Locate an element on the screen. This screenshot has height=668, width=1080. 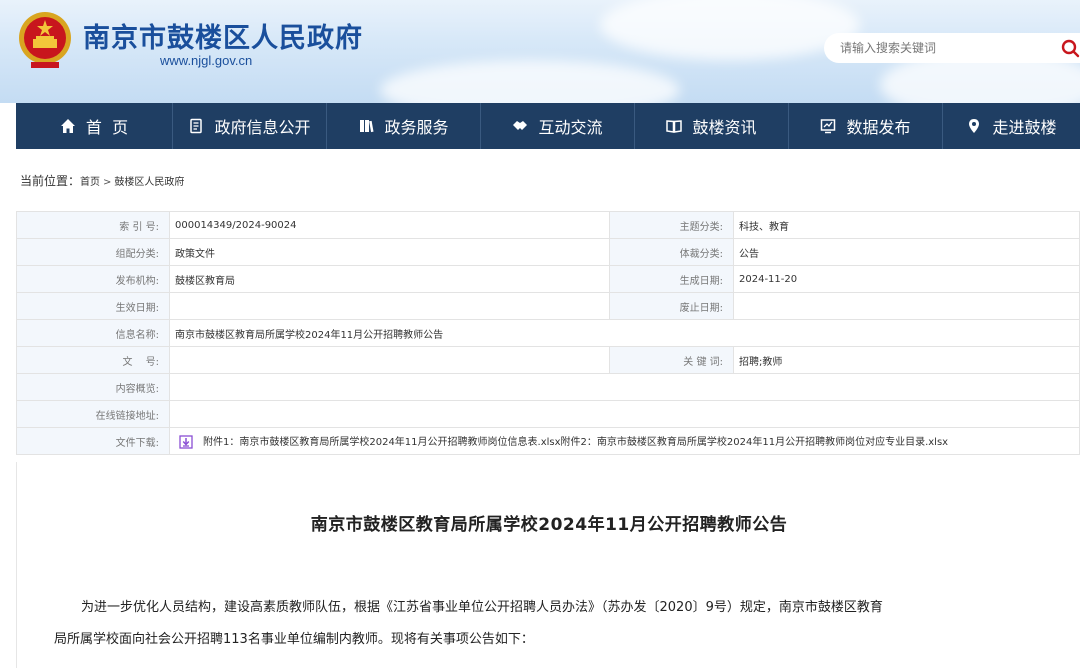
table-row: 发布机构: 鼓楼区教育局 生成日期: 2024-11-20 is located at coordinates (548, 279).